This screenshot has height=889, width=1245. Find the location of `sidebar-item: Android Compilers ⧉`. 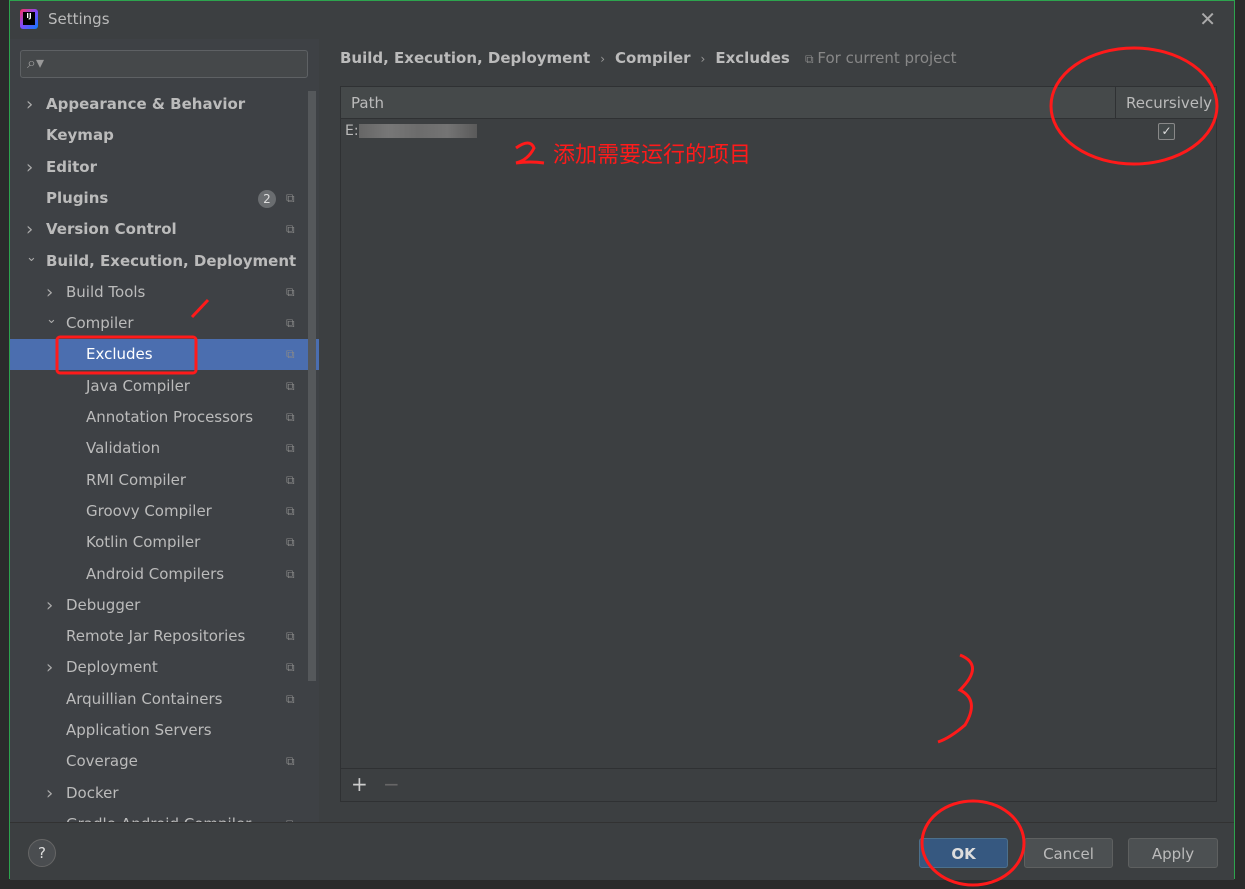

sidebar-item: Android Compilers ⧉ is located at coordinates (164, 574).